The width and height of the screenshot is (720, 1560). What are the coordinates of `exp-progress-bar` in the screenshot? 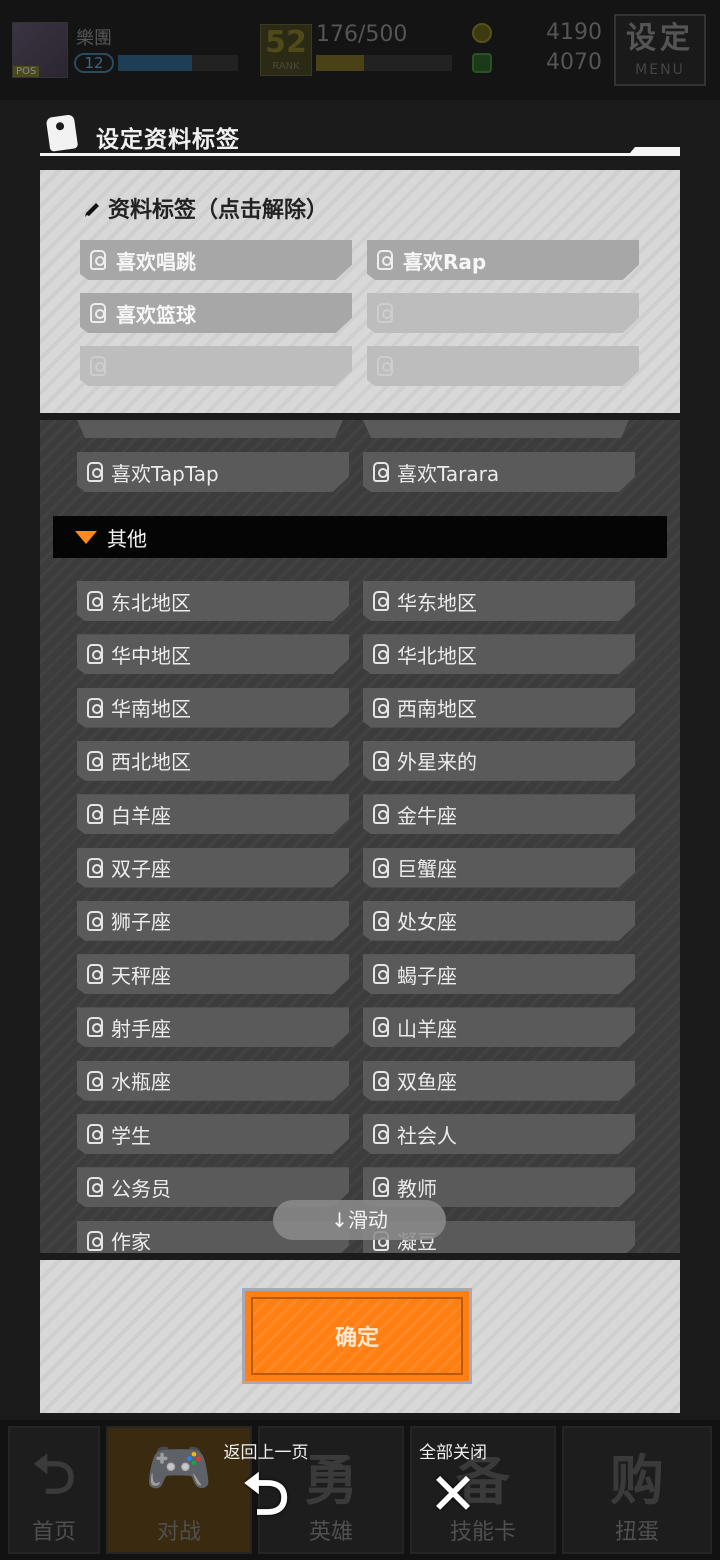 It's located at (384, 63).